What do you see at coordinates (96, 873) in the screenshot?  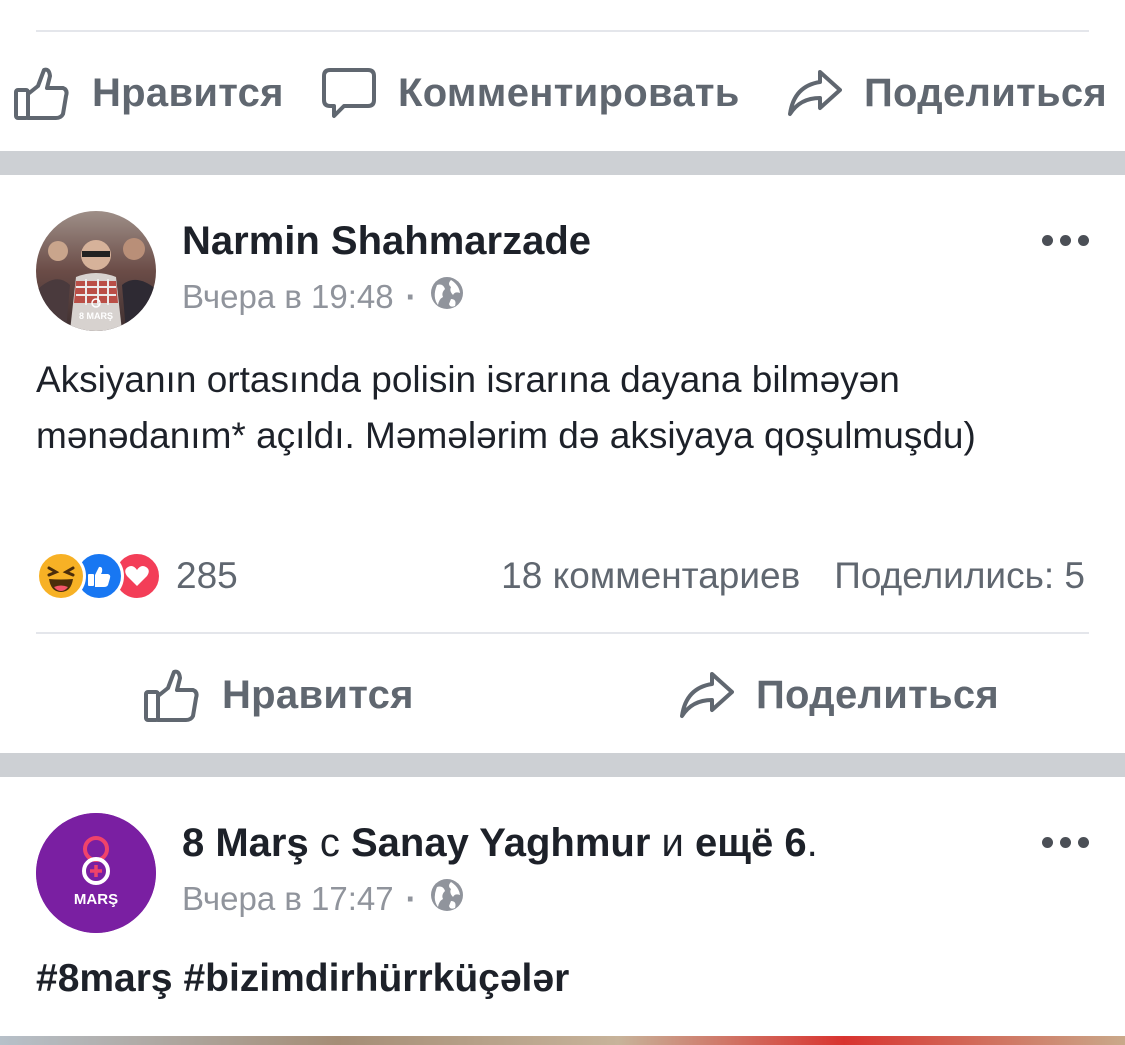 I see `page-avatar: MARŞ` at bounding box center [96, 873].